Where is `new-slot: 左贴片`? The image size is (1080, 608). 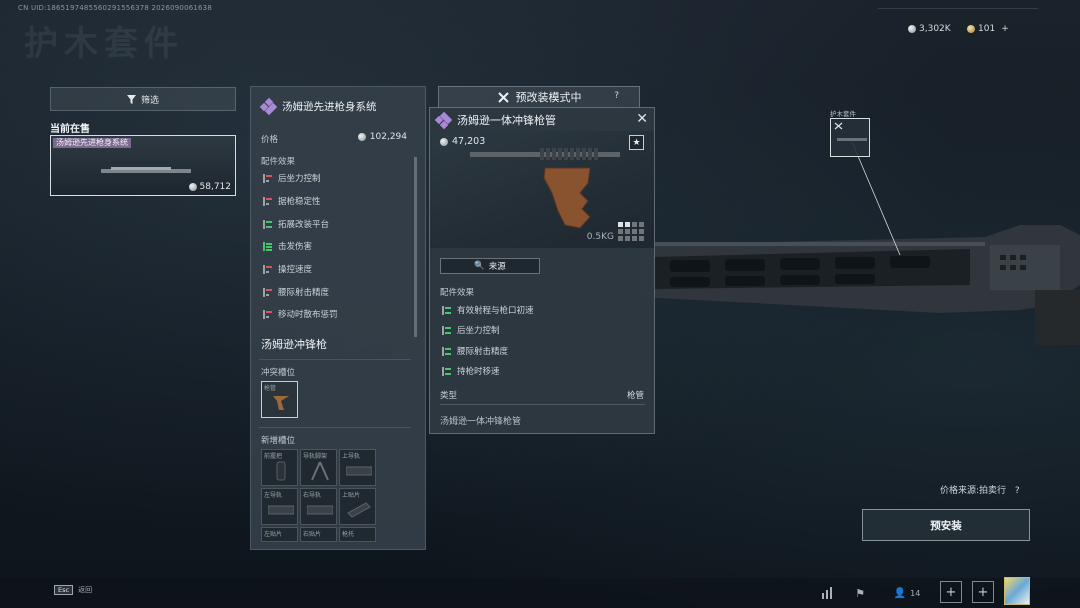 new-slot: 左贴片 is located at coordinates (279, 534).